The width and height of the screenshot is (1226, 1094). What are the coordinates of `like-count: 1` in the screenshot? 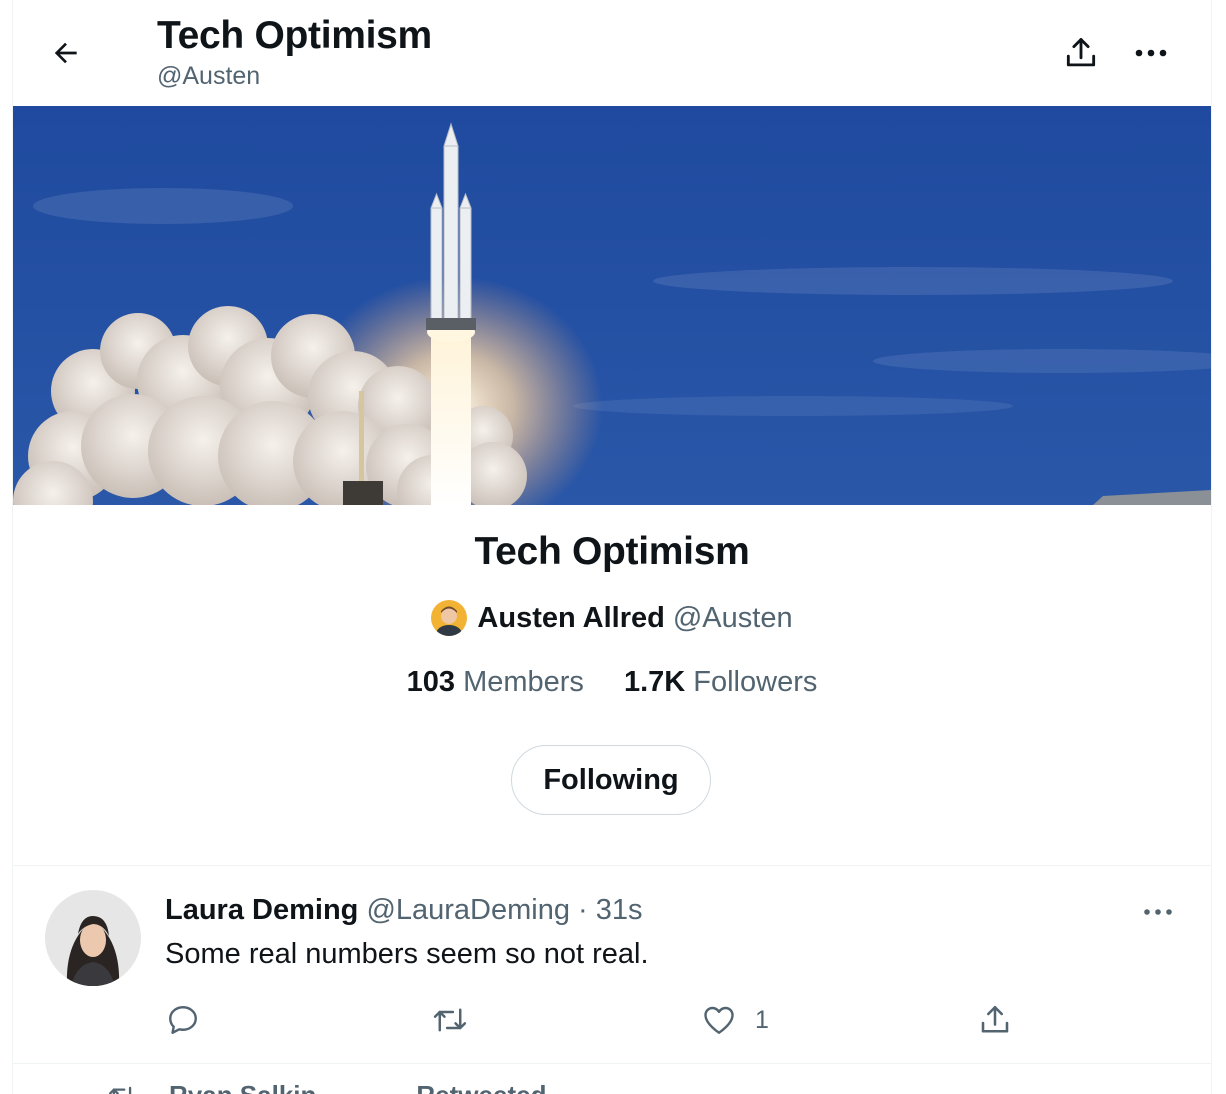 It's located at (762, 1019).